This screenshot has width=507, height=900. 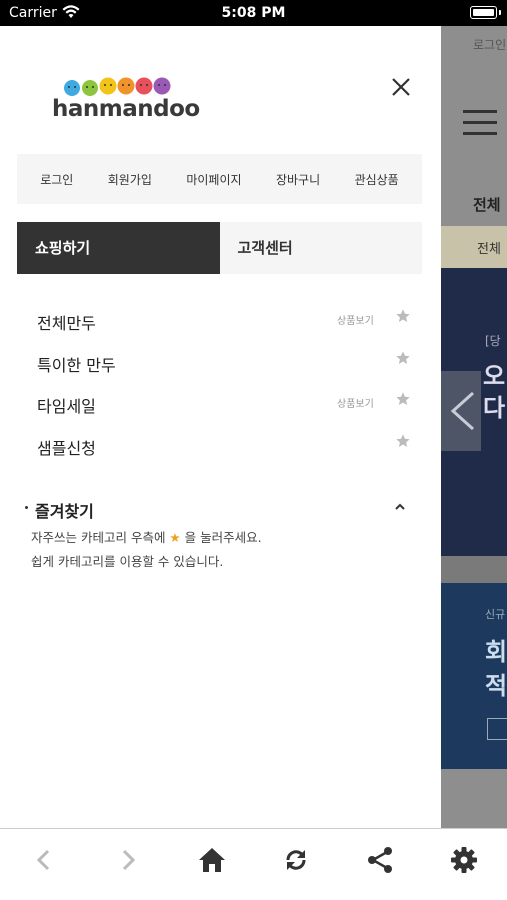 What do you see at coordinates (64, 511) in the screenshot?
I see `favorites-title: 즐겨찾기` at bounding box center [64, 511].